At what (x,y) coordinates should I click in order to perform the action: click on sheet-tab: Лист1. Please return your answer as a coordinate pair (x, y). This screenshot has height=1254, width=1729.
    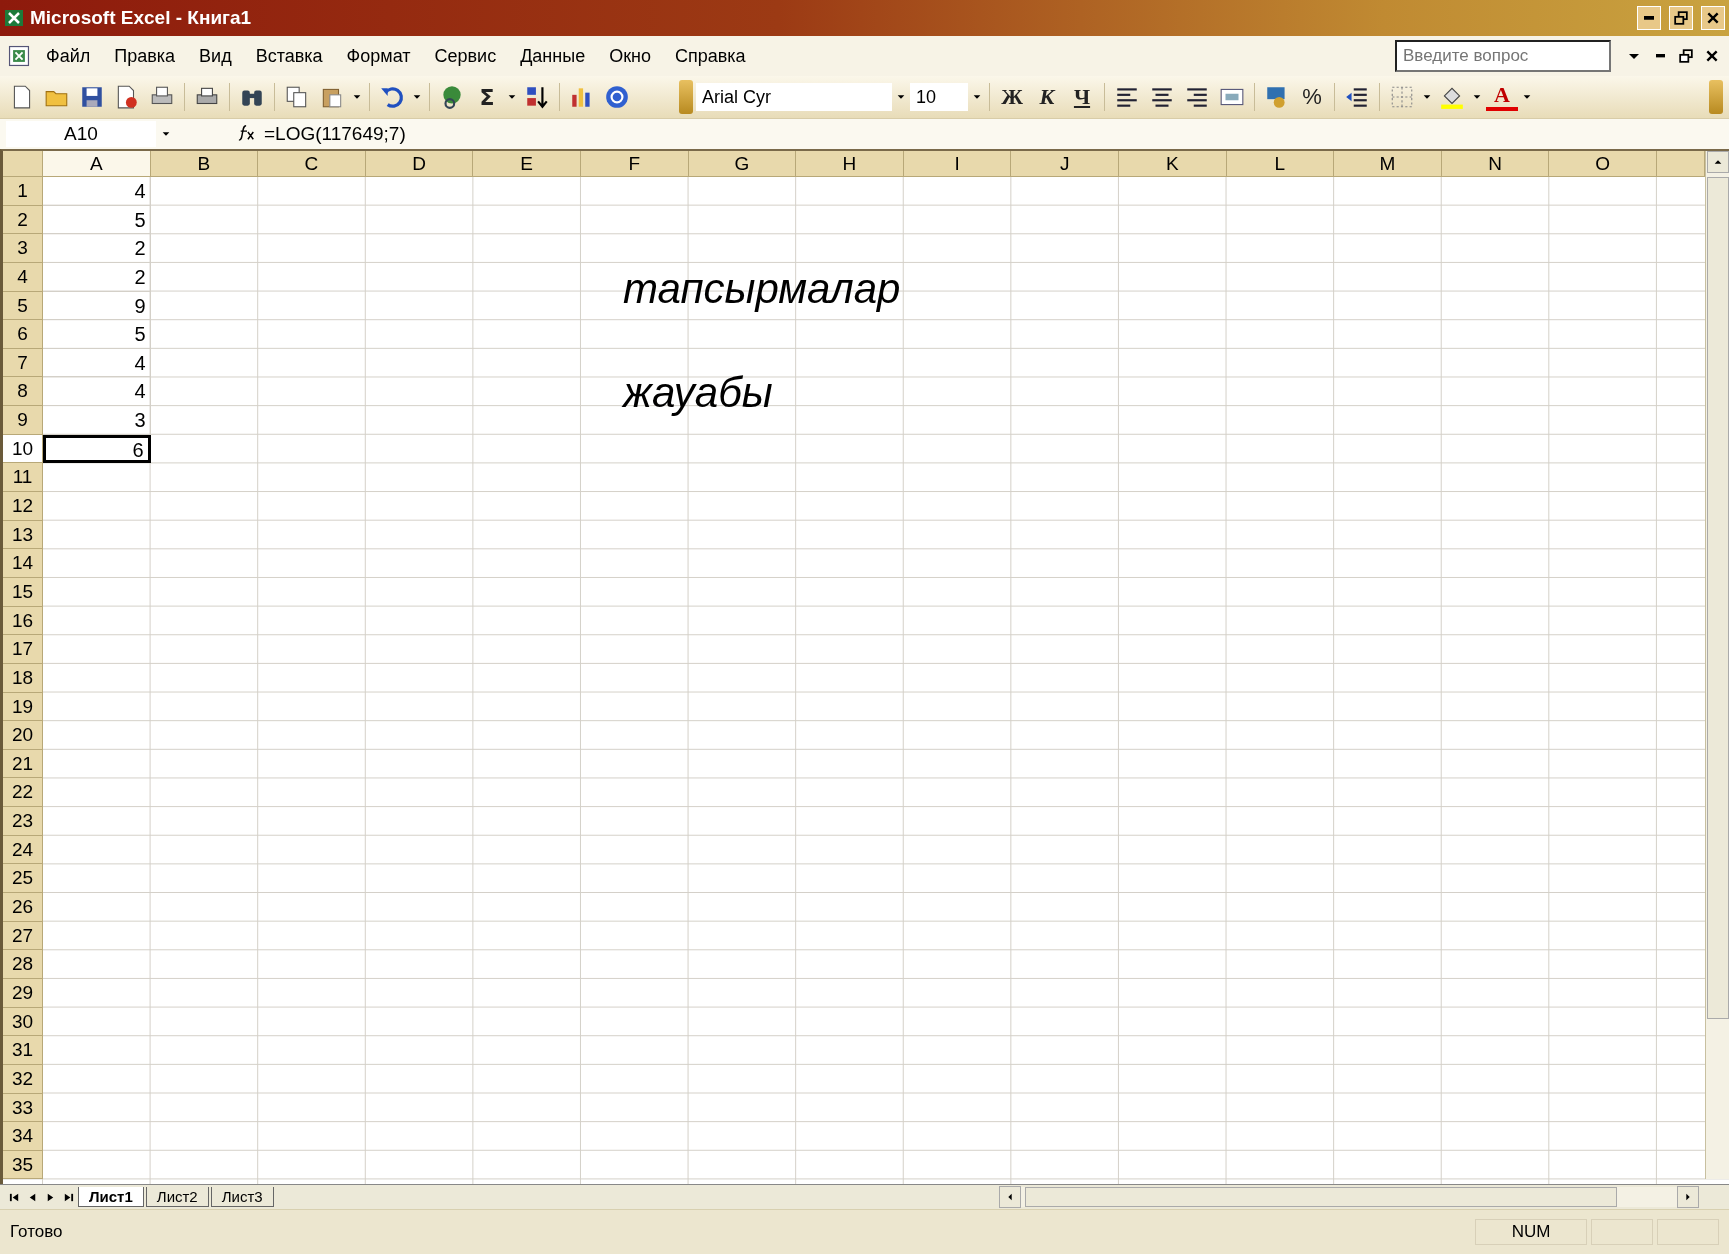
    Looking at the image, I should click on (111, 1197).